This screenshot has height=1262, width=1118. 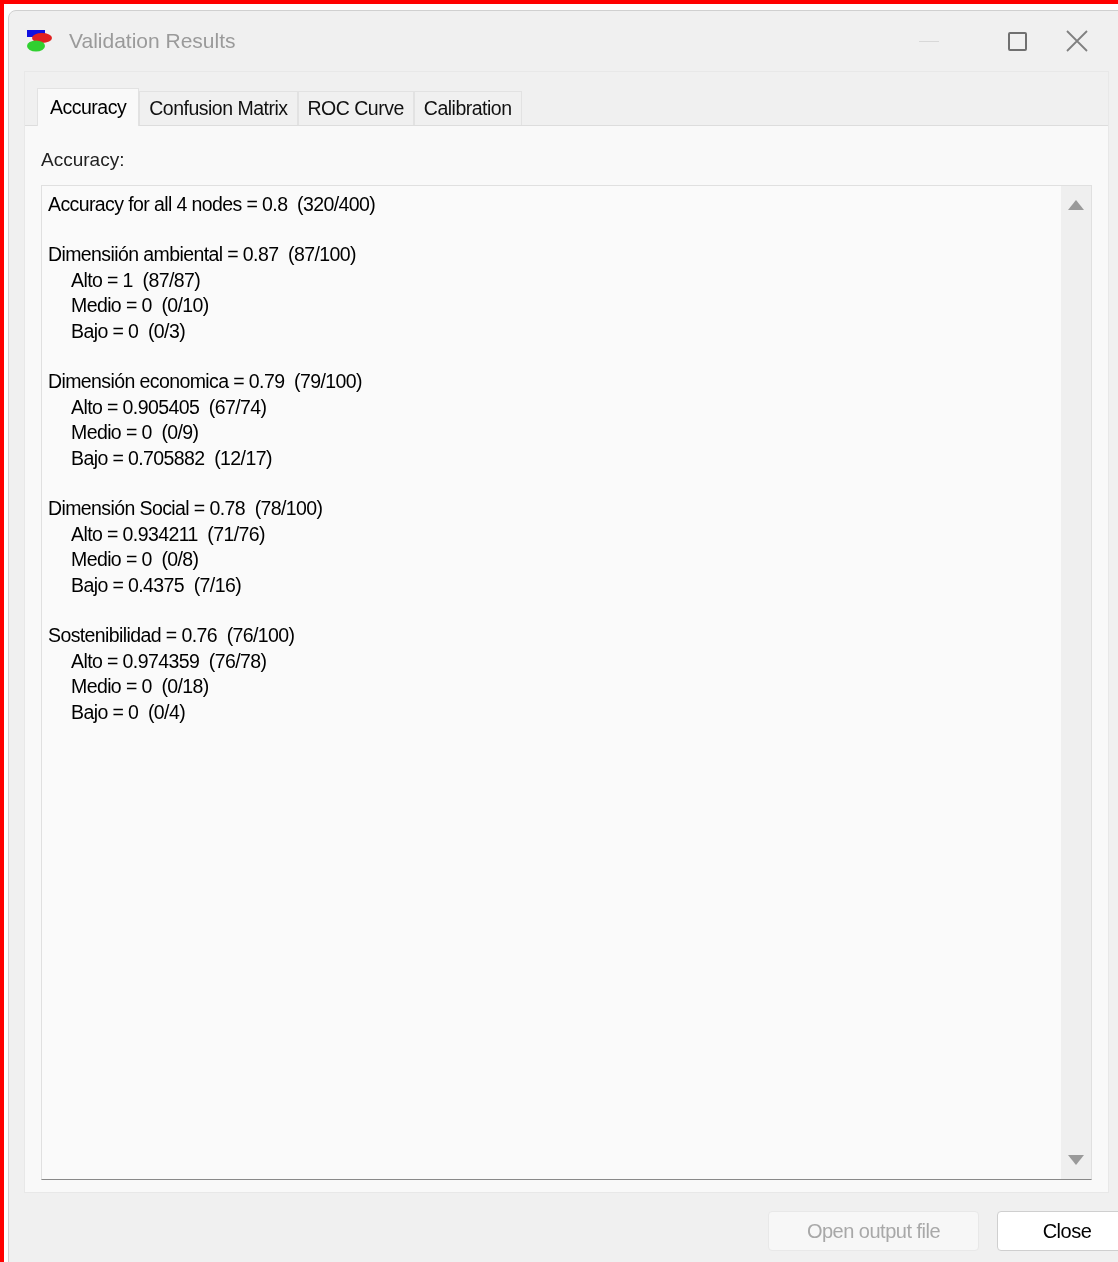 I want to click on state-accuracy: Bajo = 0 (0/3), so click(x=128, y=331).